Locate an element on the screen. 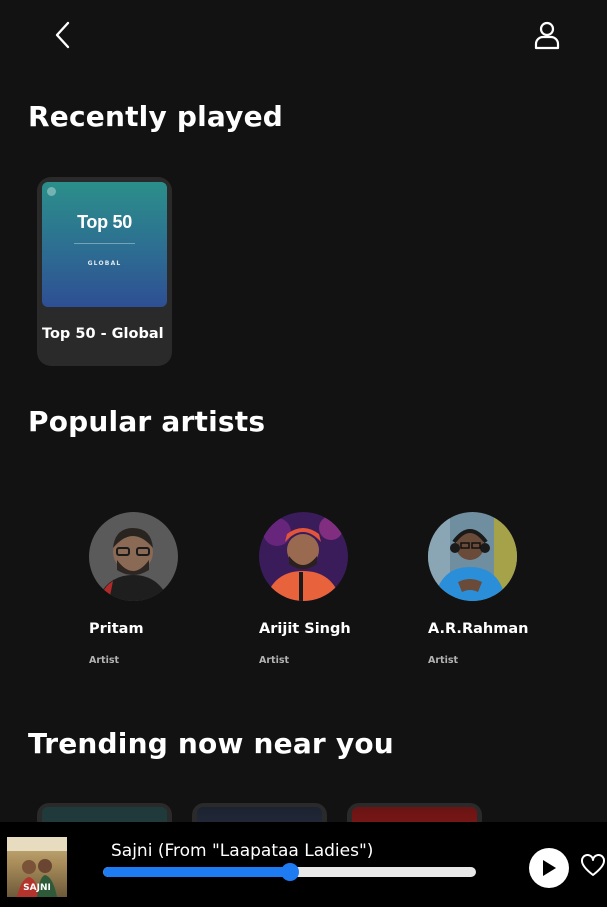  playlist-cover: Top 50 GLOBAL is located at coordinates (104, 244).